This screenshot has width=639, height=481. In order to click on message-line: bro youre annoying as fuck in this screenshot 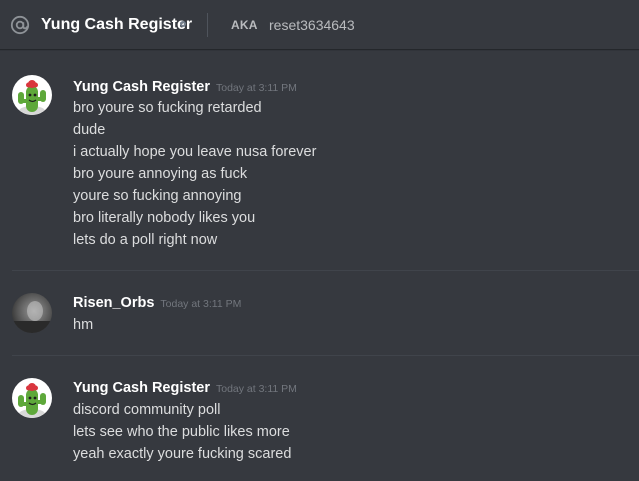, I will do `click(160, 174)`.